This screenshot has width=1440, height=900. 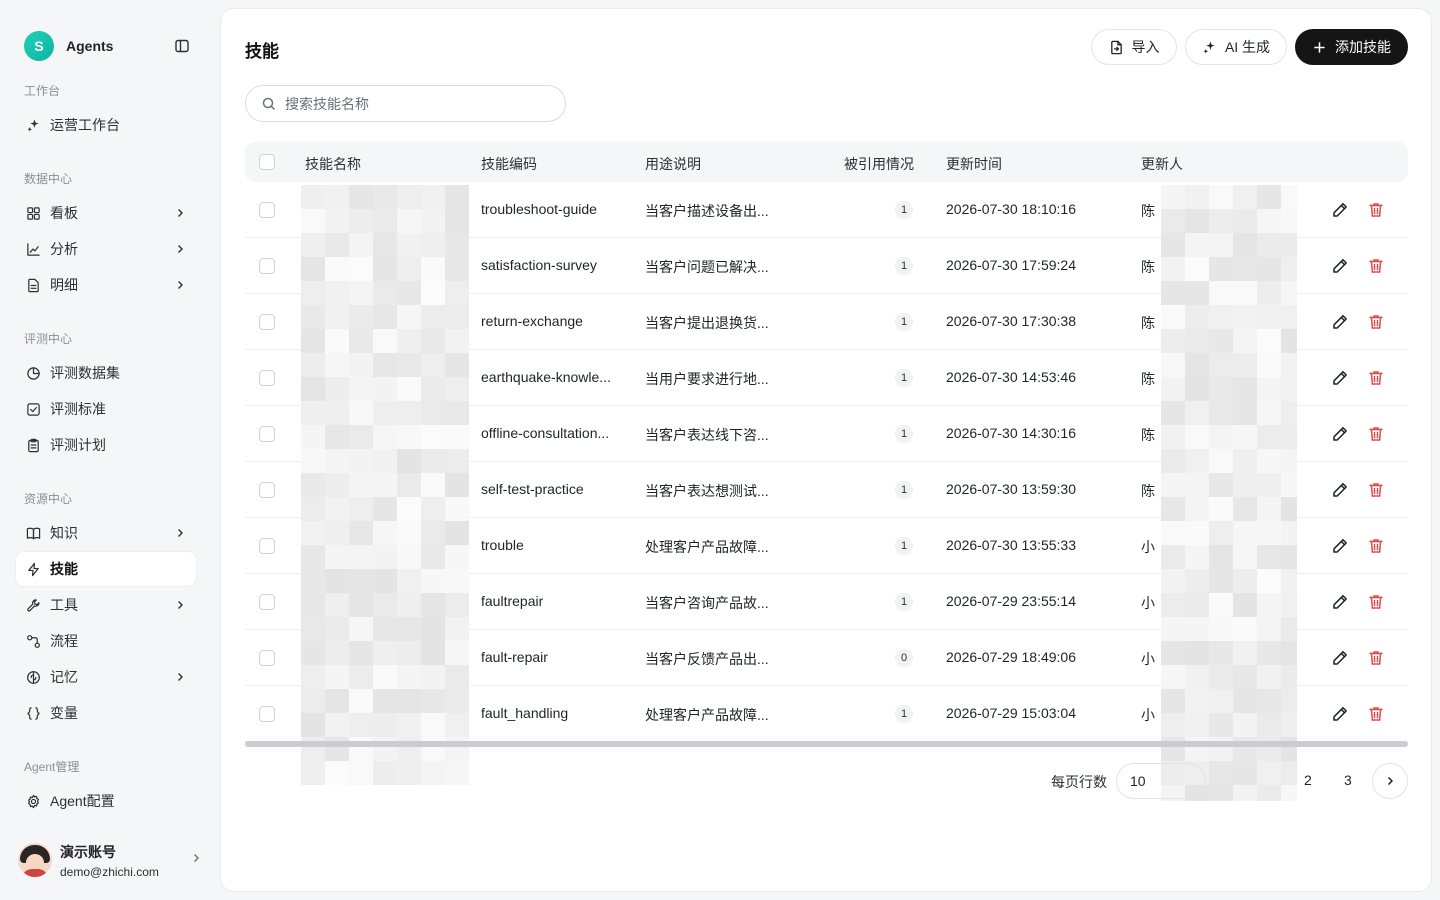 I want to click on sidebar-item: 明细, so click(x=106, y=285).